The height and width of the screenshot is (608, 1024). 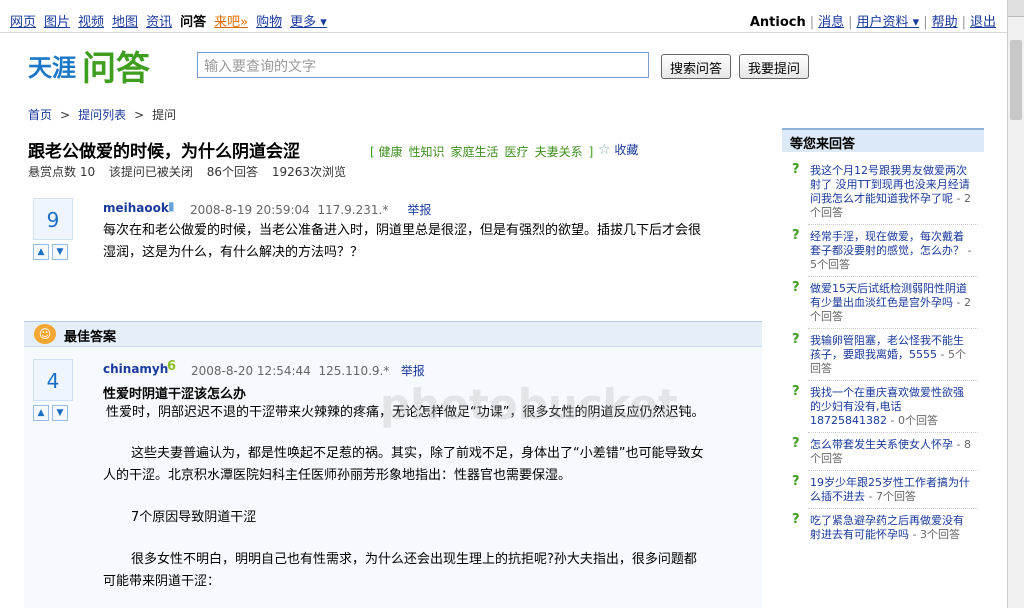 I want to click on question-vote-count: 9, so click(x=53, y=219).